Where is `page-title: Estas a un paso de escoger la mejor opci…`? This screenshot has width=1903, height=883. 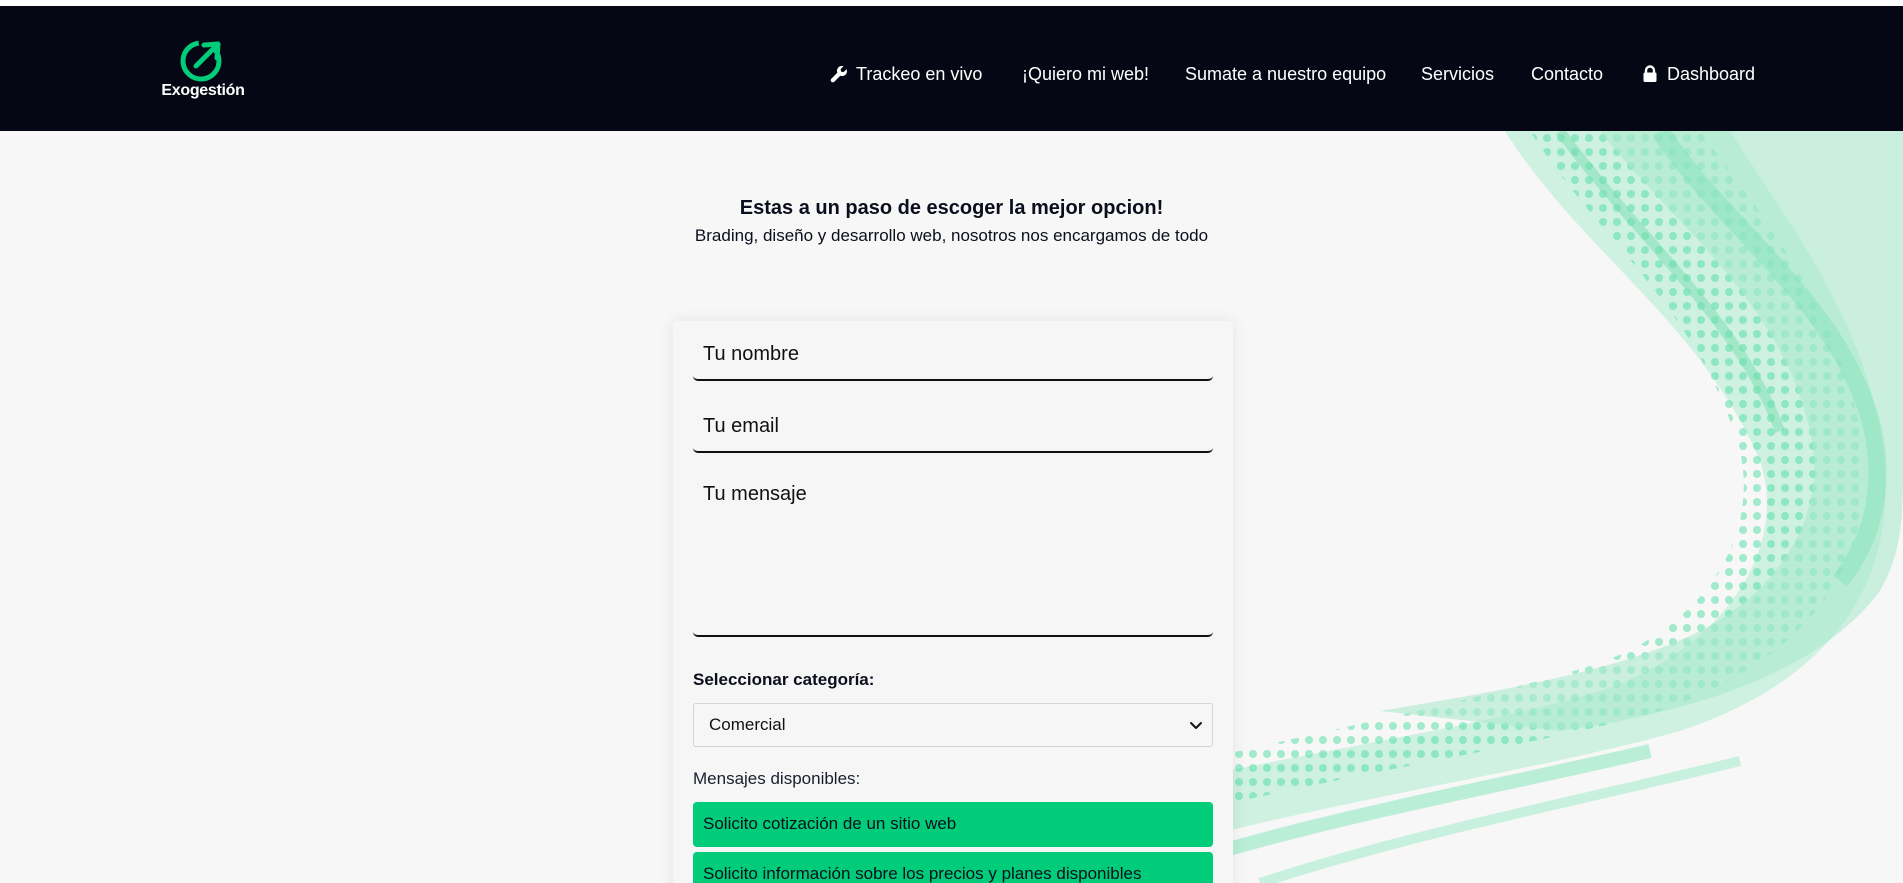
page-title: Estas a un paso de escoger la mejor opci… is located at coordinates (951, 208).